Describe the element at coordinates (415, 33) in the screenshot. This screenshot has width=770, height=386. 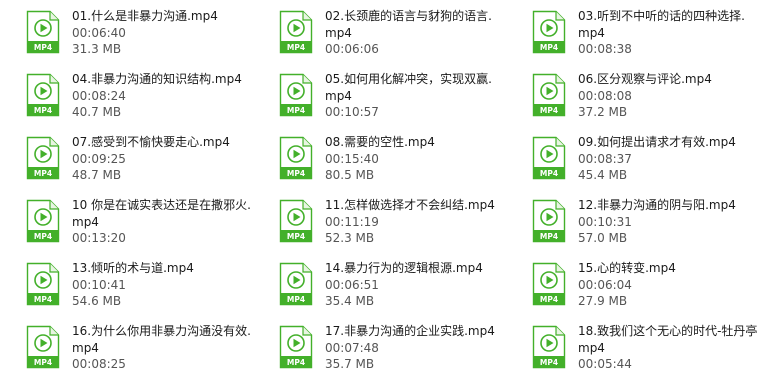
I see `file-details: 02.长颈鹿的语言与豺狗的语言. mp4 00:06:06` at that location.